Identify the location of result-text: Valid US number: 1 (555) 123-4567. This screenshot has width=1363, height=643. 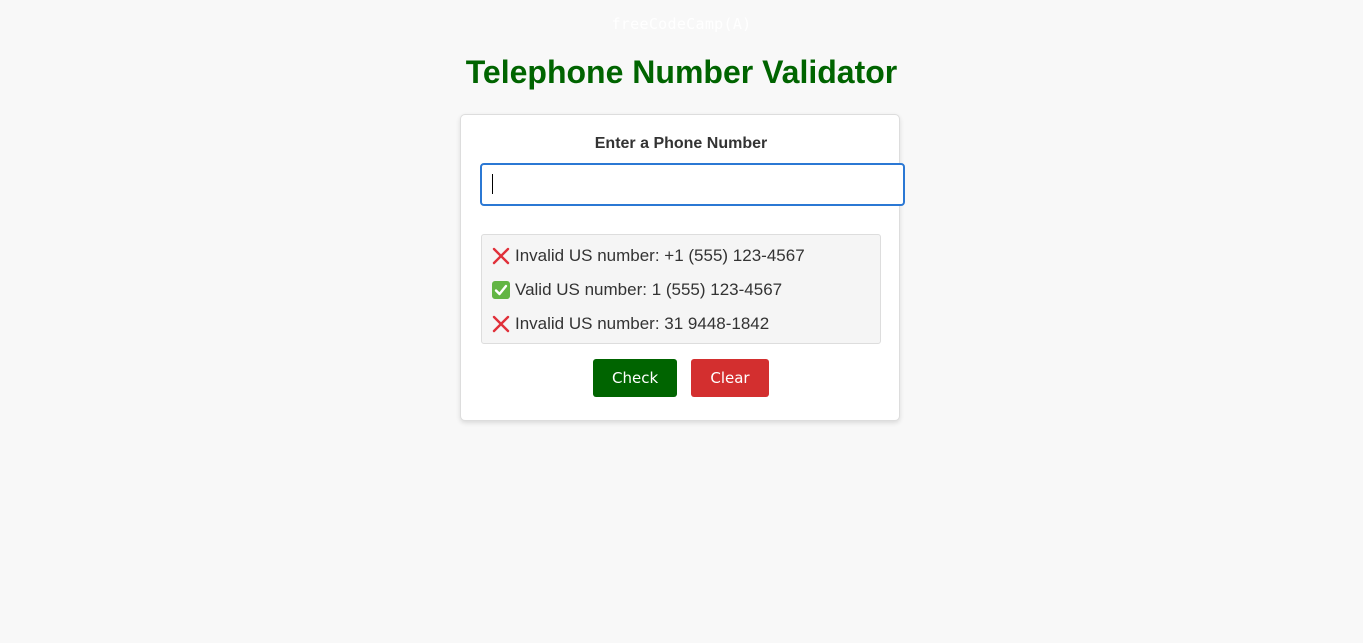
(649, 289).